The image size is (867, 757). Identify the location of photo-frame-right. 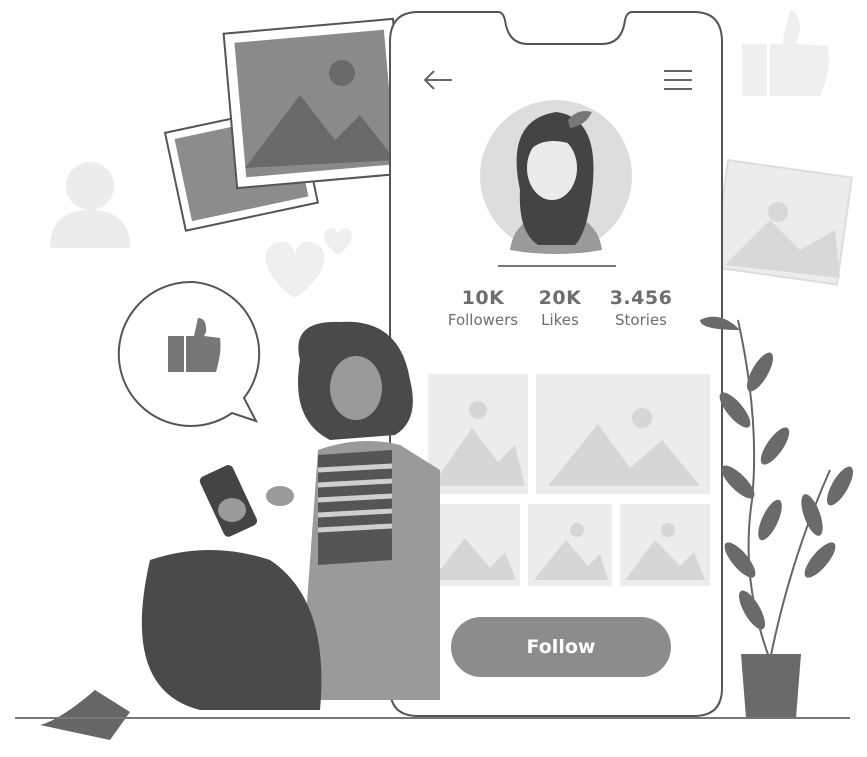
(782, 222).